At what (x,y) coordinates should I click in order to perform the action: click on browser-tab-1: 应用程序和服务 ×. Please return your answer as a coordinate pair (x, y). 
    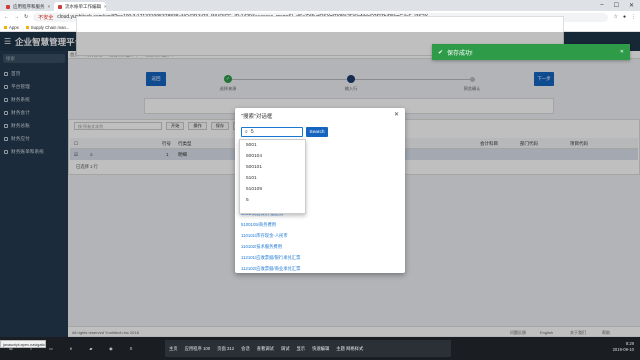
    Looking at the image, I should click on (28, 6).